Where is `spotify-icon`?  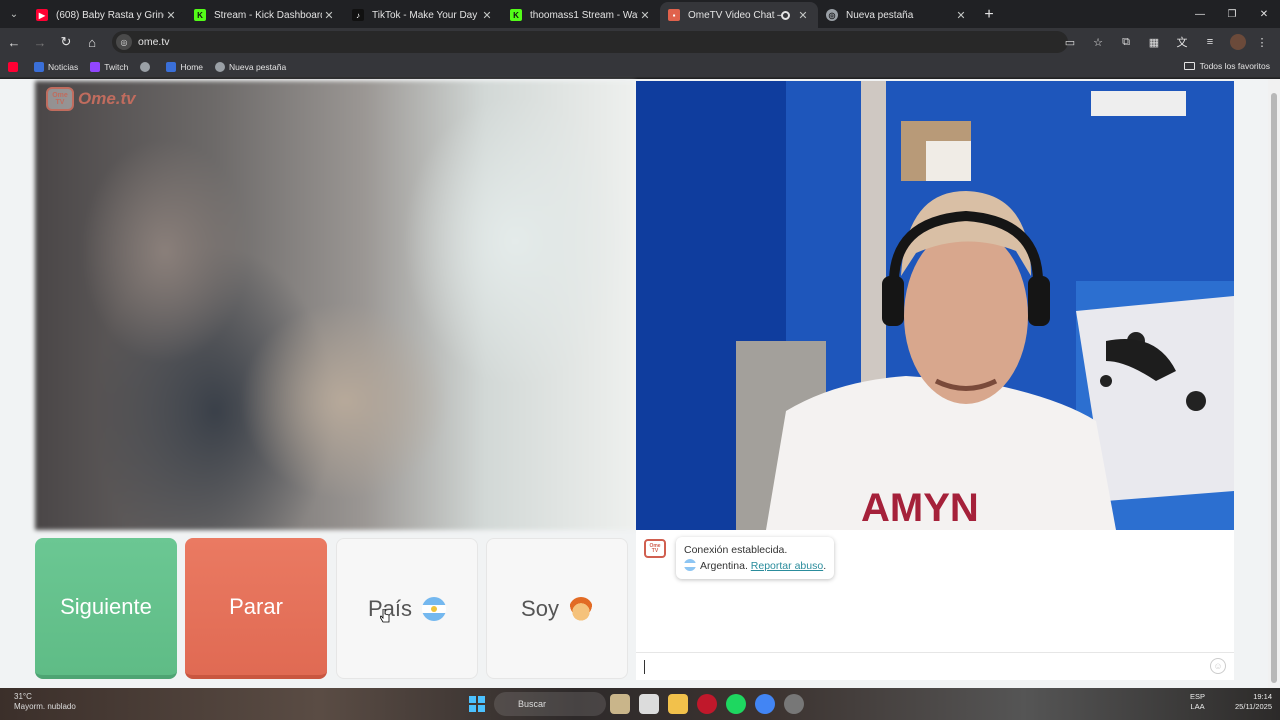 spotify-icon is located at coordinates (736, 704).